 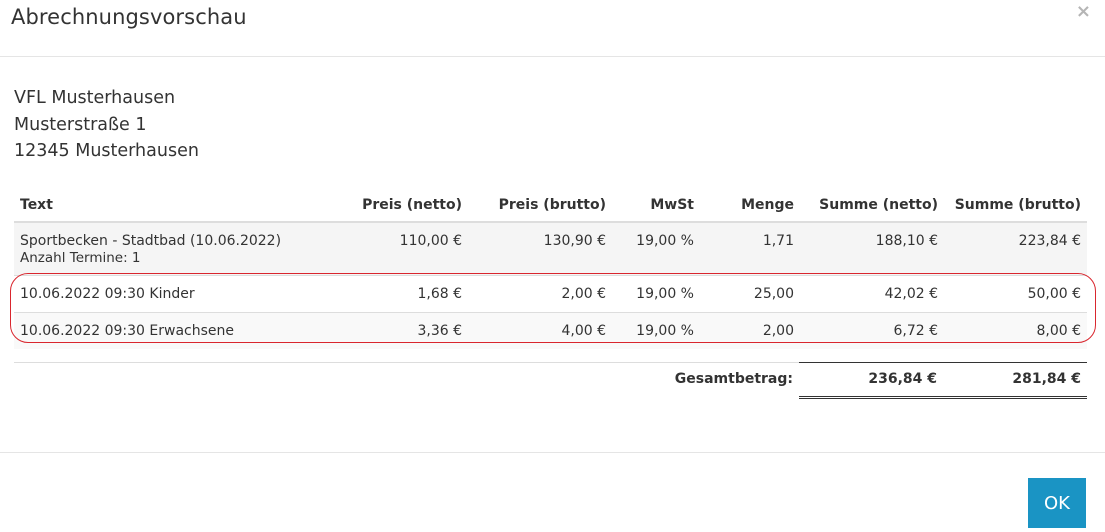 I want to click on total-summe-netto: 236,84 €, so click(x=902, y=379).